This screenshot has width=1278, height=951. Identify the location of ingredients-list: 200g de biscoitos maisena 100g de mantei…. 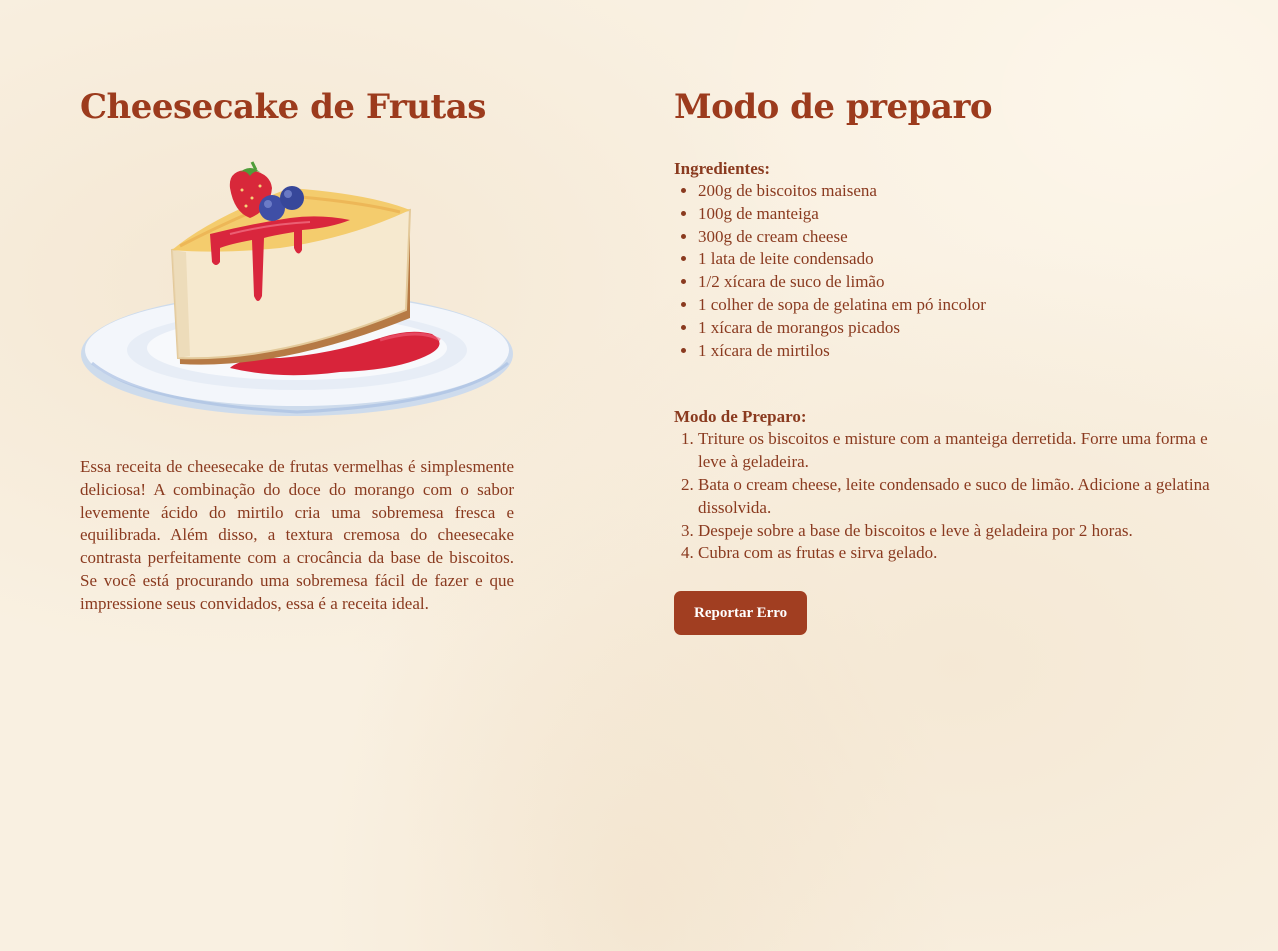
(944, 271).